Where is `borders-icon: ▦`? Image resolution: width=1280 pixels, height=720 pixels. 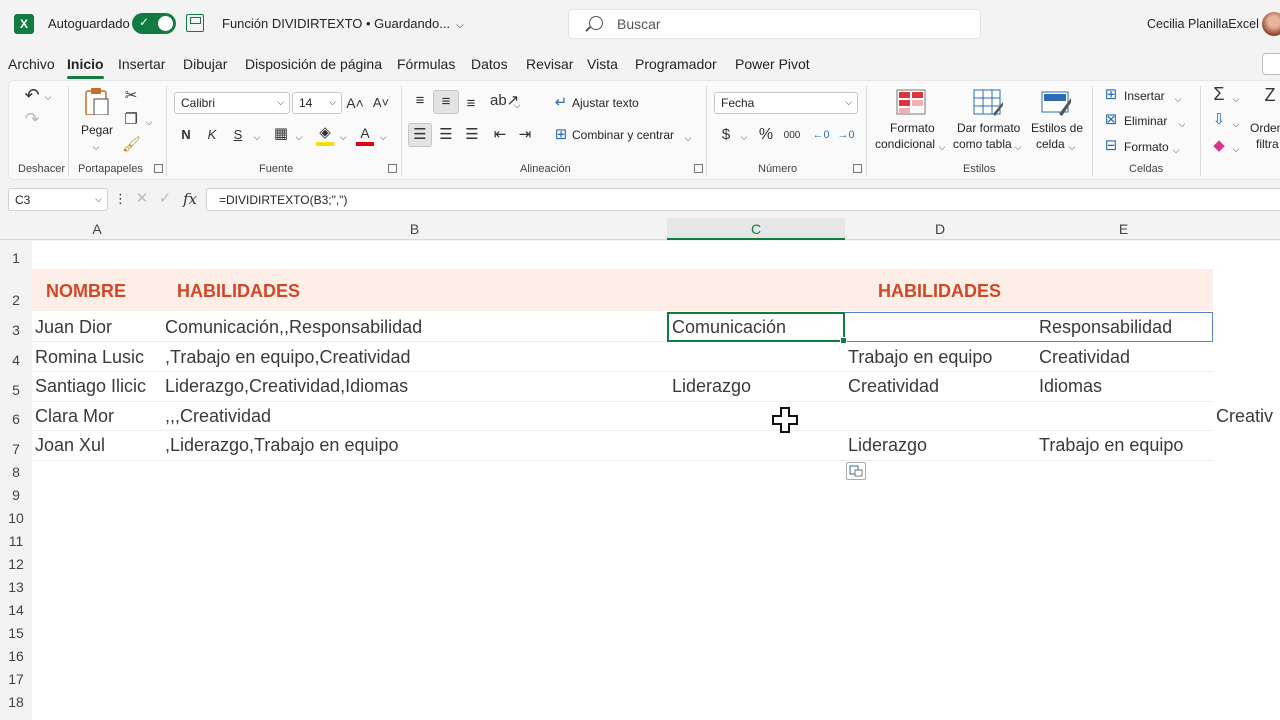
borders-icon: ▦ is located at coordinates (281, 134).